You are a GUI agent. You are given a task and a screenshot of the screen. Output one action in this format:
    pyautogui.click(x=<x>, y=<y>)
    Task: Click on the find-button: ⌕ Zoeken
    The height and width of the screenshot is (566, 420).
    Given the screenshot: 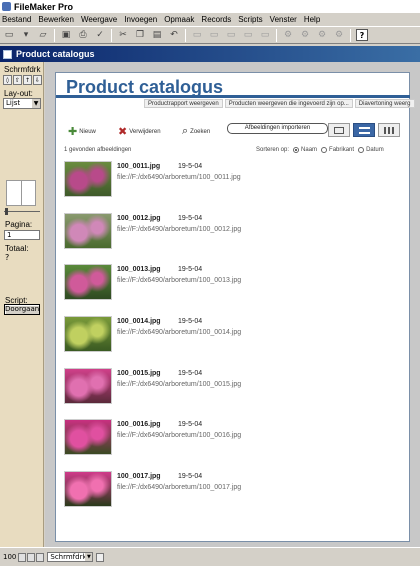 What is the action you would take?
    pyautogui.click(x=196, y=131)
    